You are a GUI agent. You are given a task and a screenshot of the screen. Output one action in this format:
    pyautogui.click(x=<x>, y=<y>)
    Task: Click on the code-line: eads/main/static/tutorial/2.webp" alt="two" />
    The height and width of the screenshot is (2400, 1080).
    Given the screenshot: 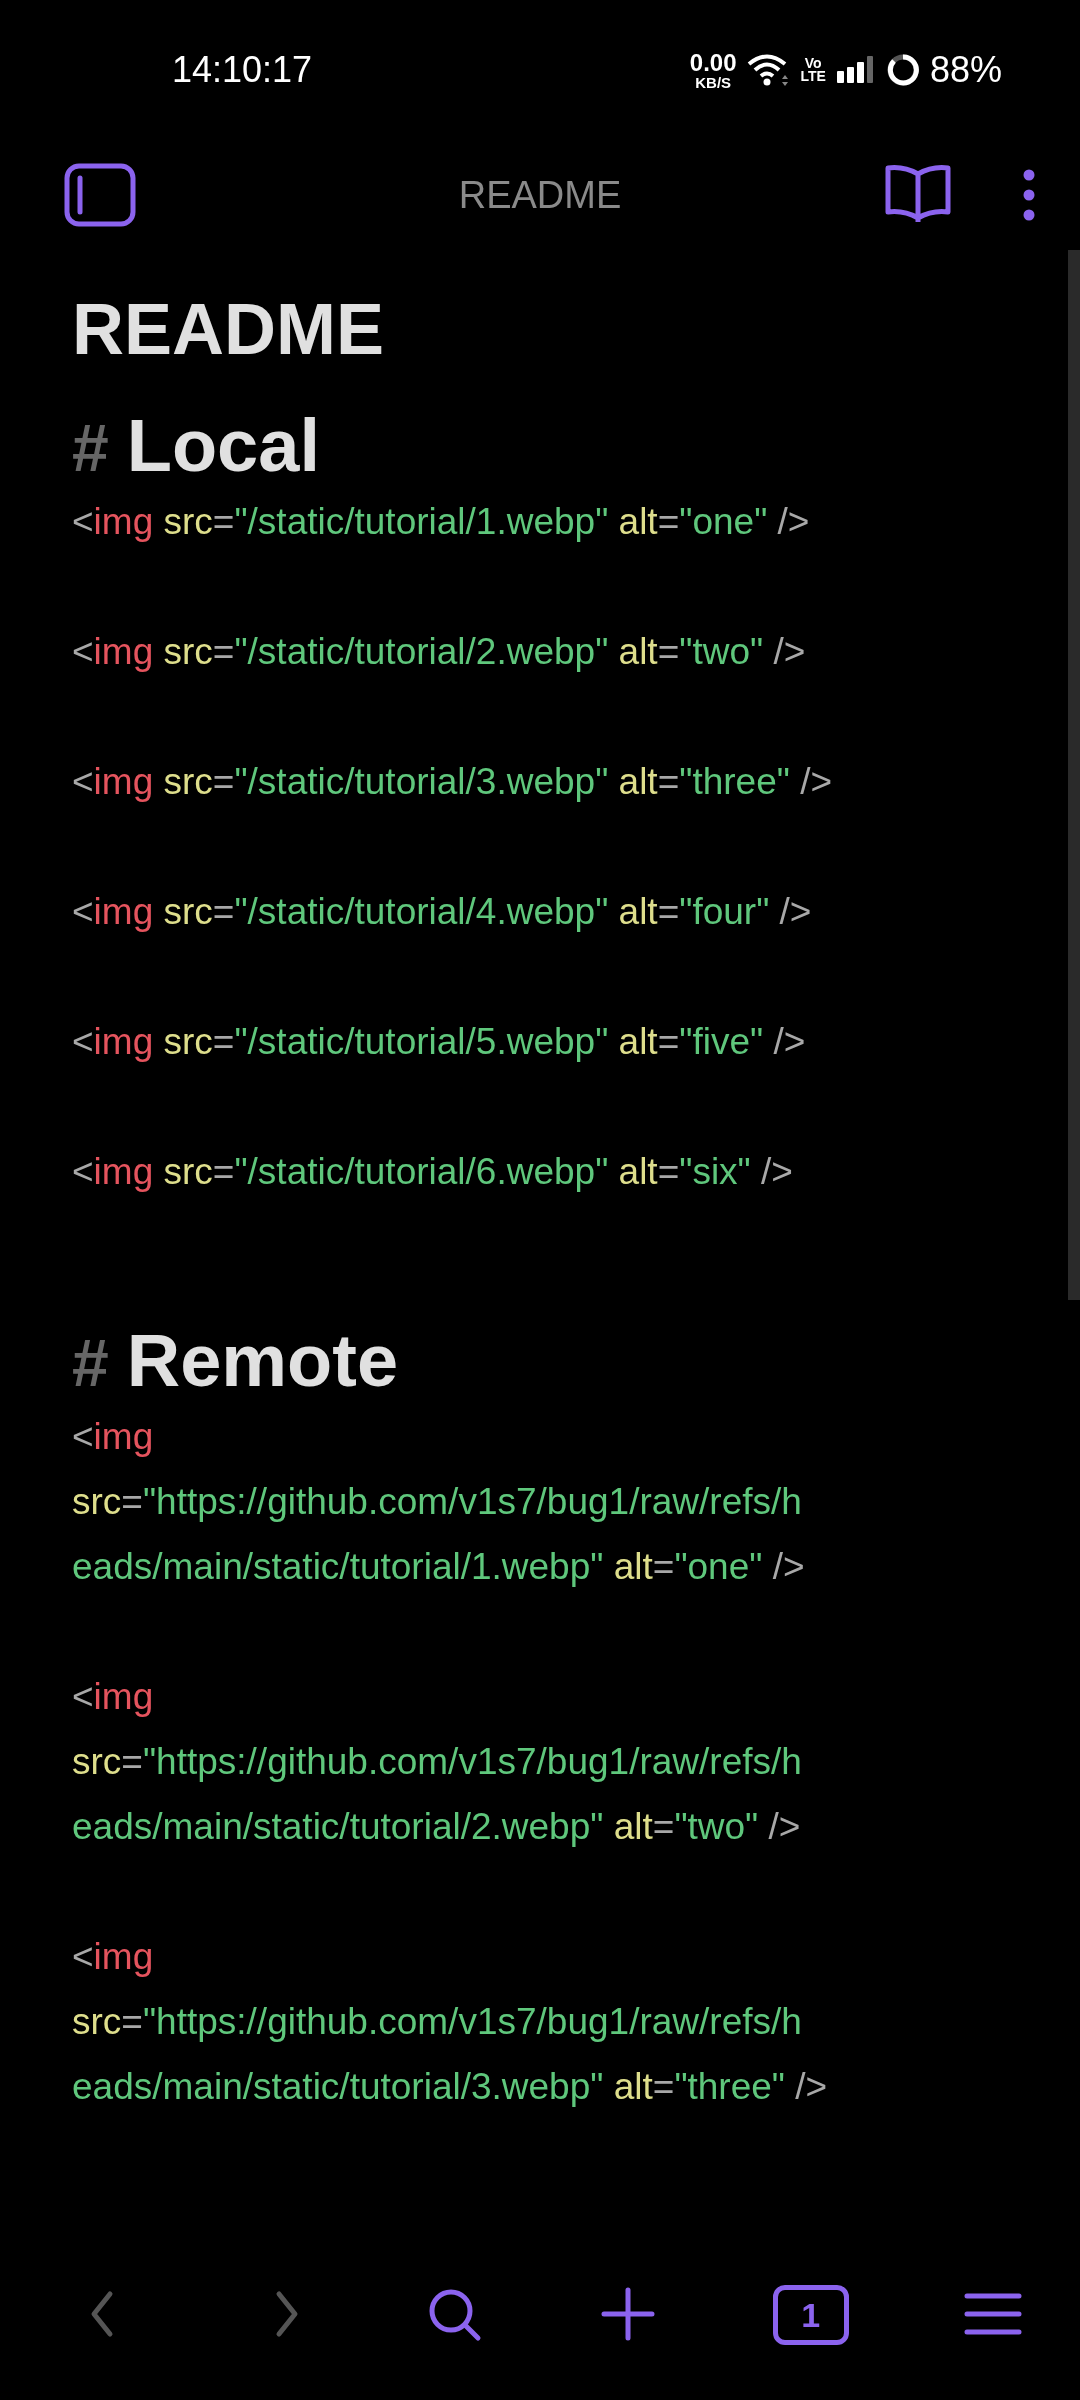 What is the action you would take?
    pyautogui.click(x=436, y=1827)
    